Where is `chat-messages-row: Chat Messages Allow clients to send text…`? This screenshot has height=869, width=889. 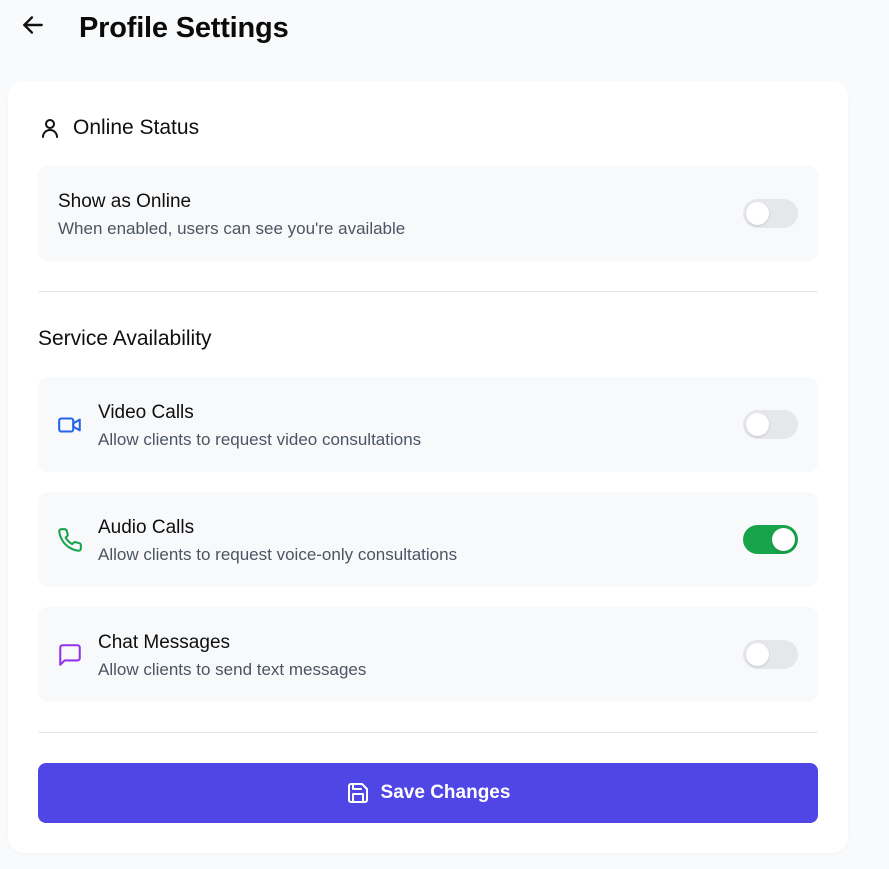 chat-messages-row: Chat Messages Allow clients to send text… is located at coordinates (428, 654).